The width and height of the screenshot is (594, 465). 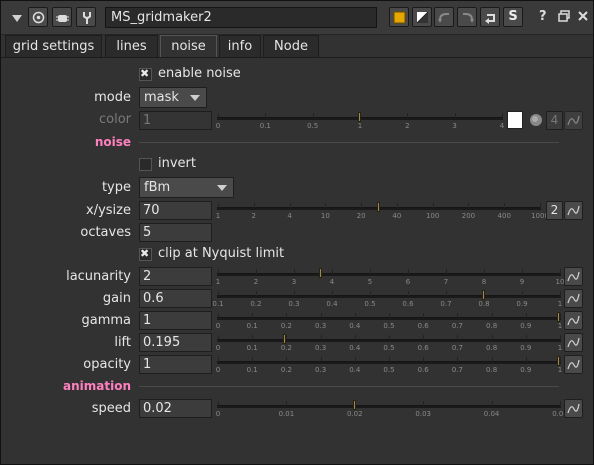 What do you see at coordinates (62, 17) in the screenshot?
I see `node-bug-icon` at bounding box center [62, 17].